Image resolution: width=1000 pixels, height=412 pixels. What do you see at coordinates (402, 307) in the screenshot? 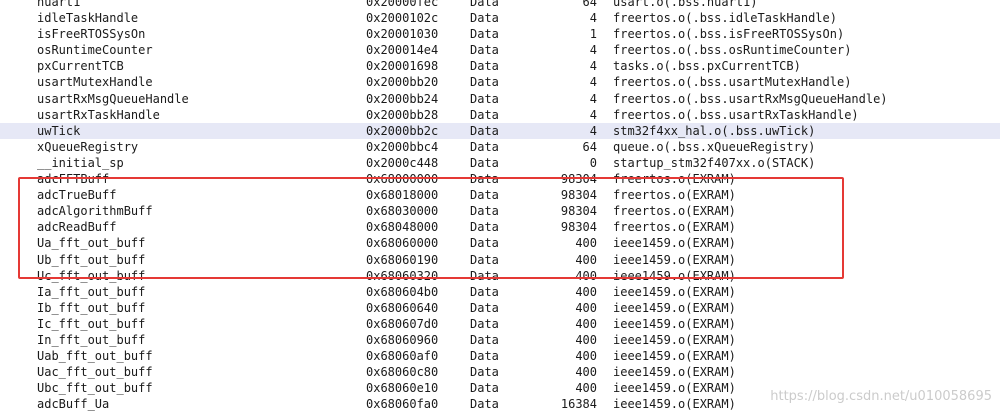
I see `symbol-address: 0x68060640` at bounding box center [402, 307].